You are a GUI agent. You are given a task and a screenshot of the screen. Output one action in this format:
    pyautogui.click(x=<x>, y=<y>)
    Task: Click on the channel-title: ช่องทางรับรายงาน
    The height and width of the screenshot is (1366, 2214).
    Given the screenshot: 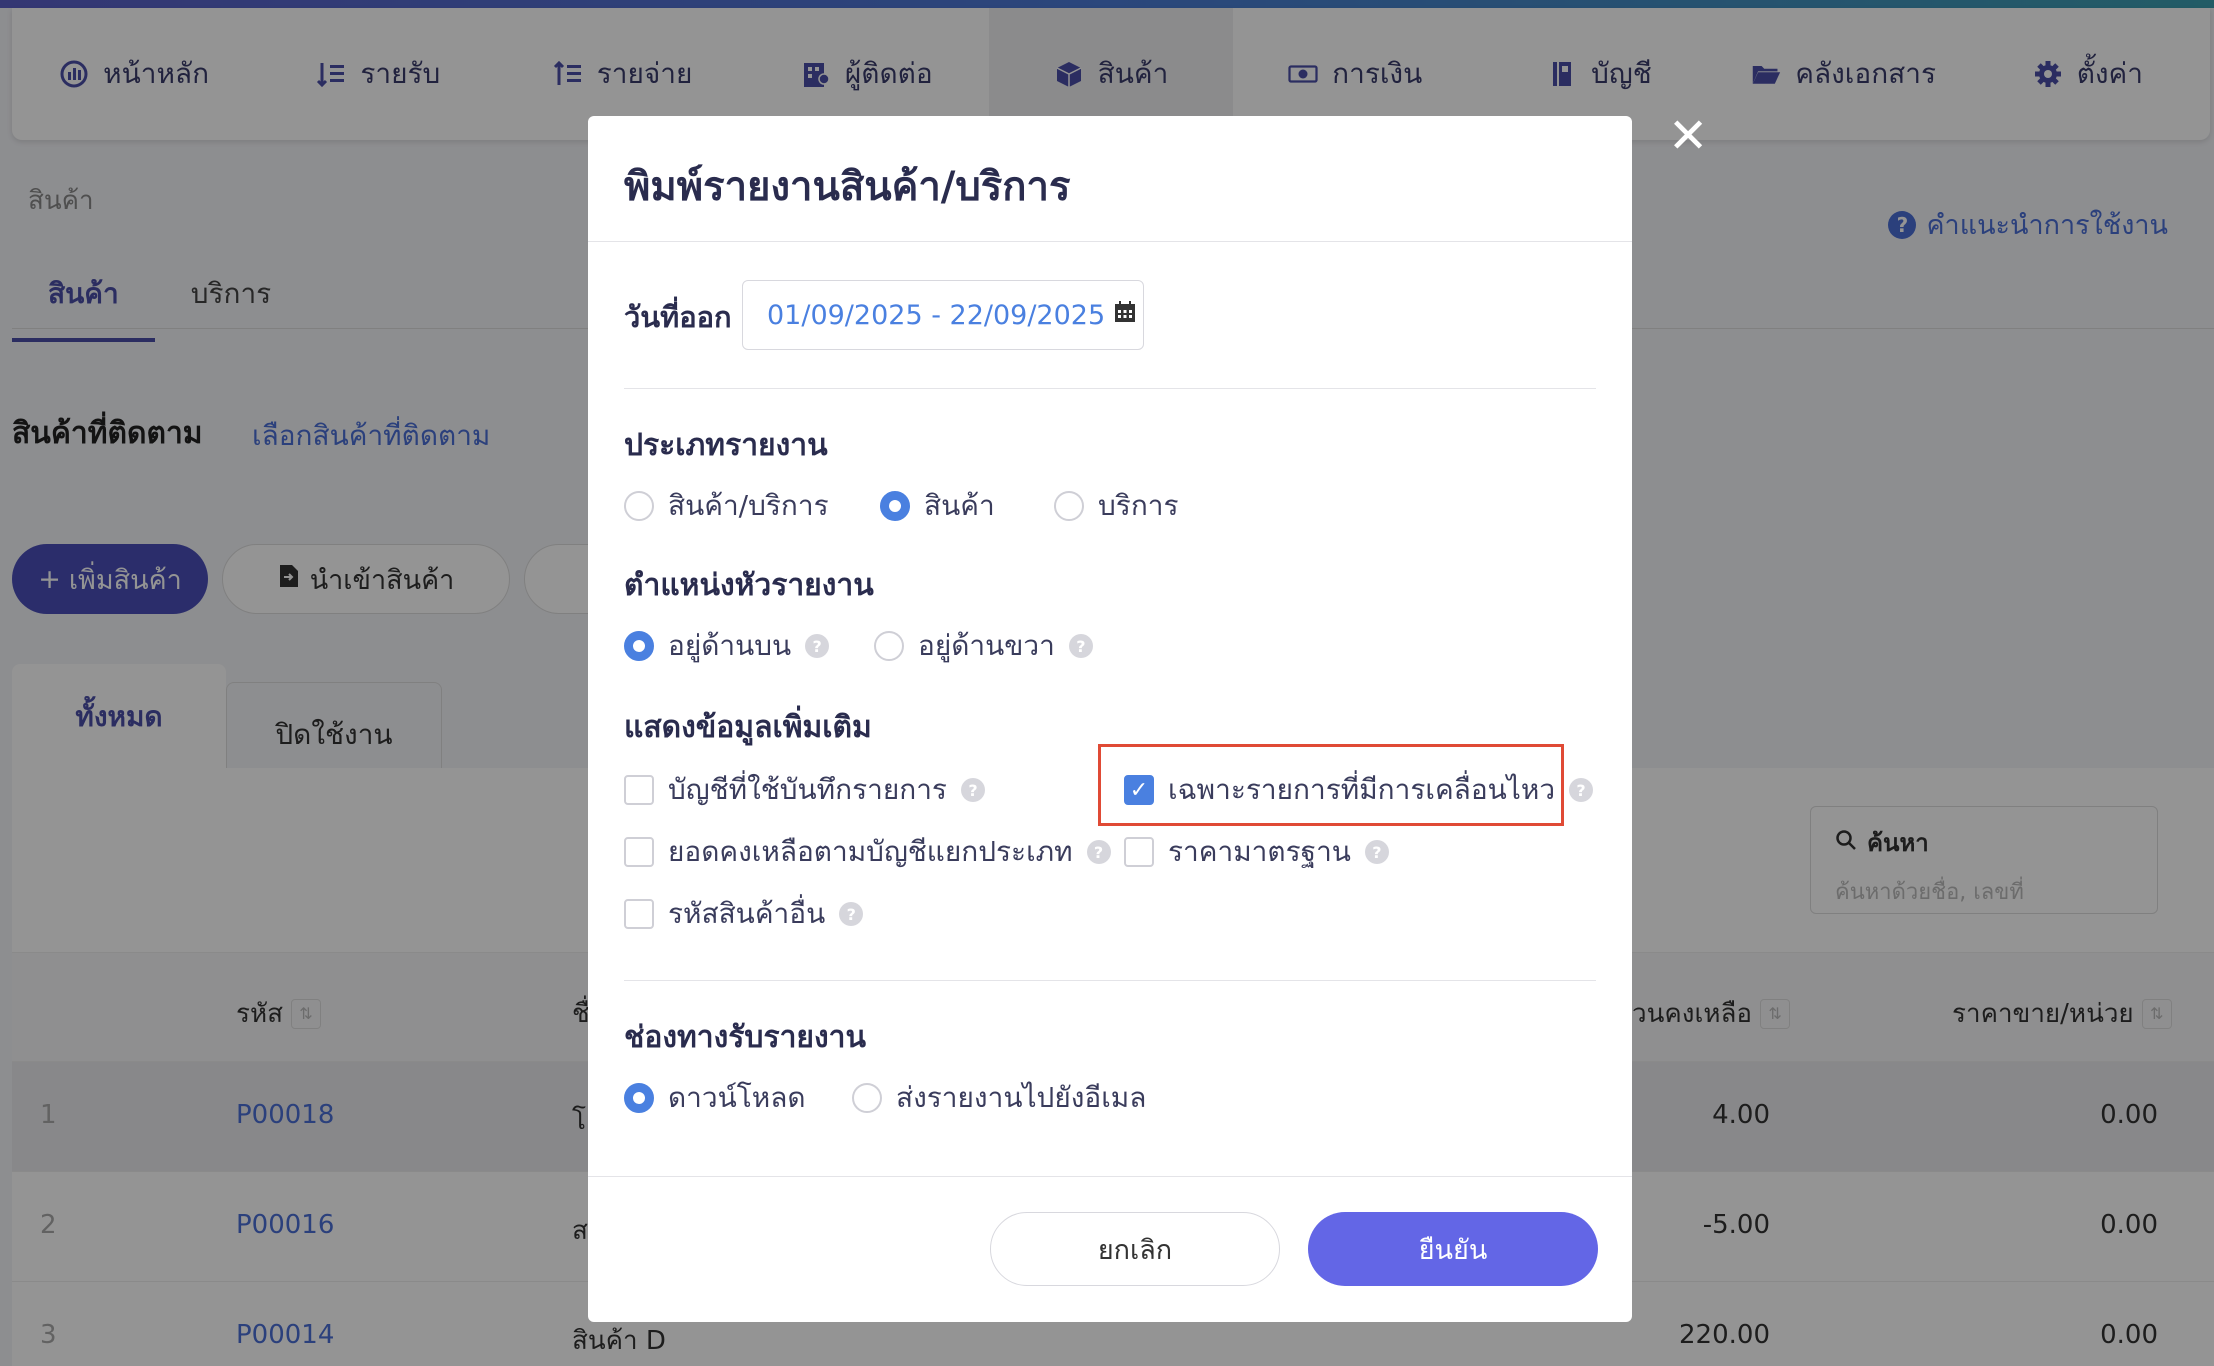 What is the action you would take?
    pyautogui.click(x=745, y=1037)
    